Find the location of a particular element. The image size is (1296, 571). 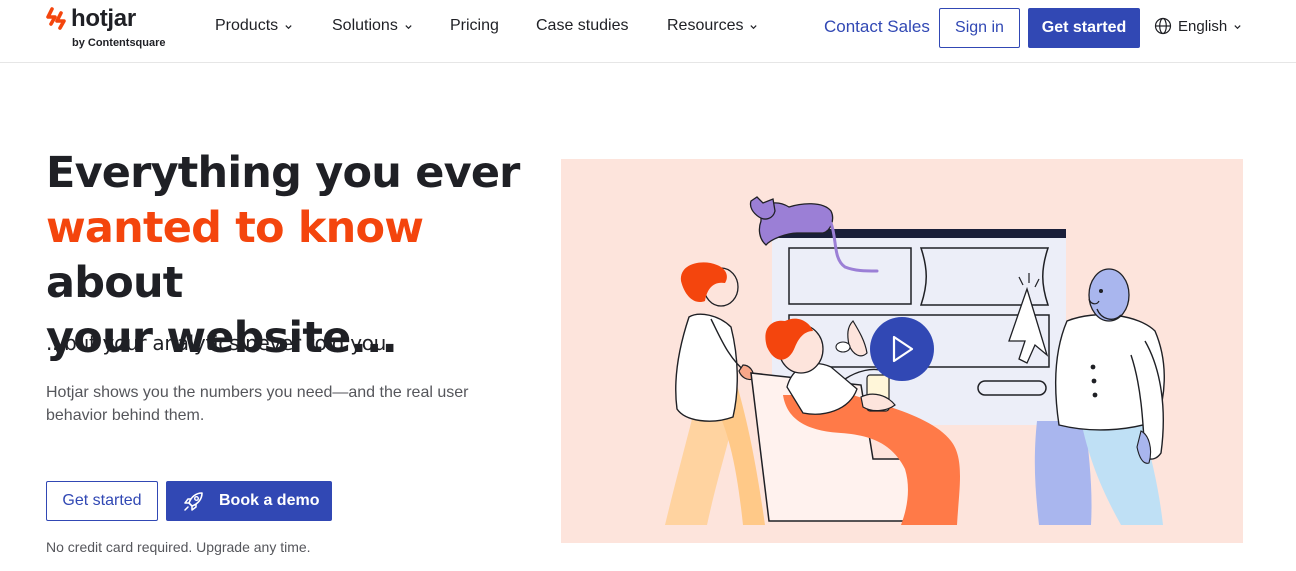

header-get-started-button: Get started is located at coordinates (1084, 28).